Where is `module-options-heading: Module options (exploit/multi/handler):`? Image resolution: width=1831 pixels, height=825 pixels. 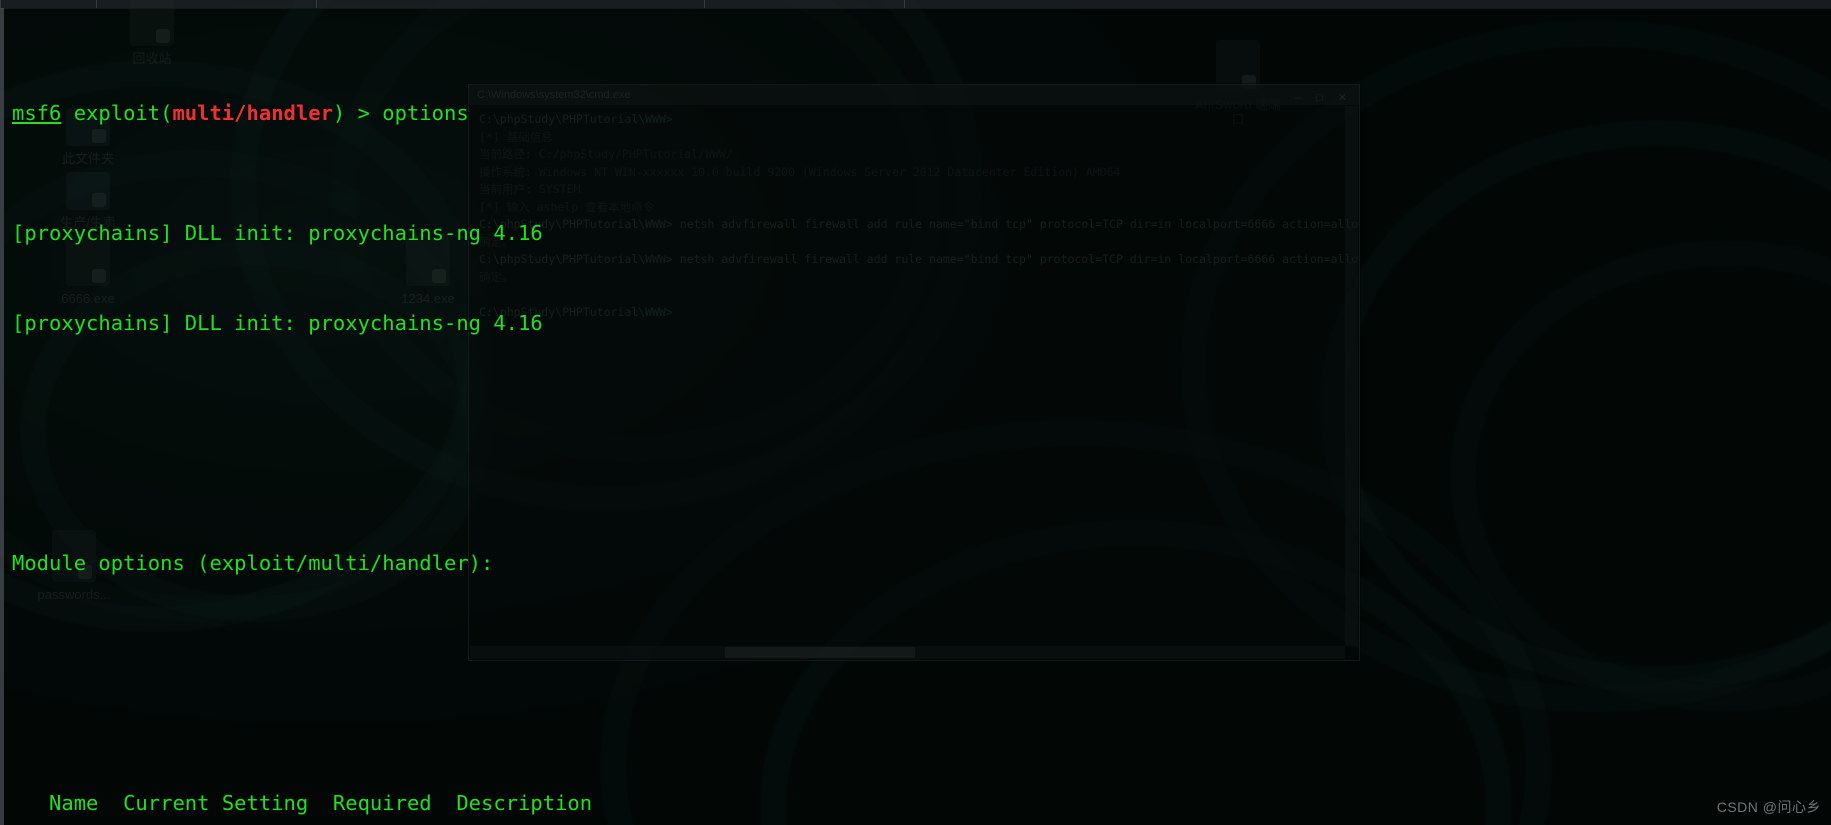
module-options-heading: Module options (exploit/multi/handler): is located at coordinates (253, 563).